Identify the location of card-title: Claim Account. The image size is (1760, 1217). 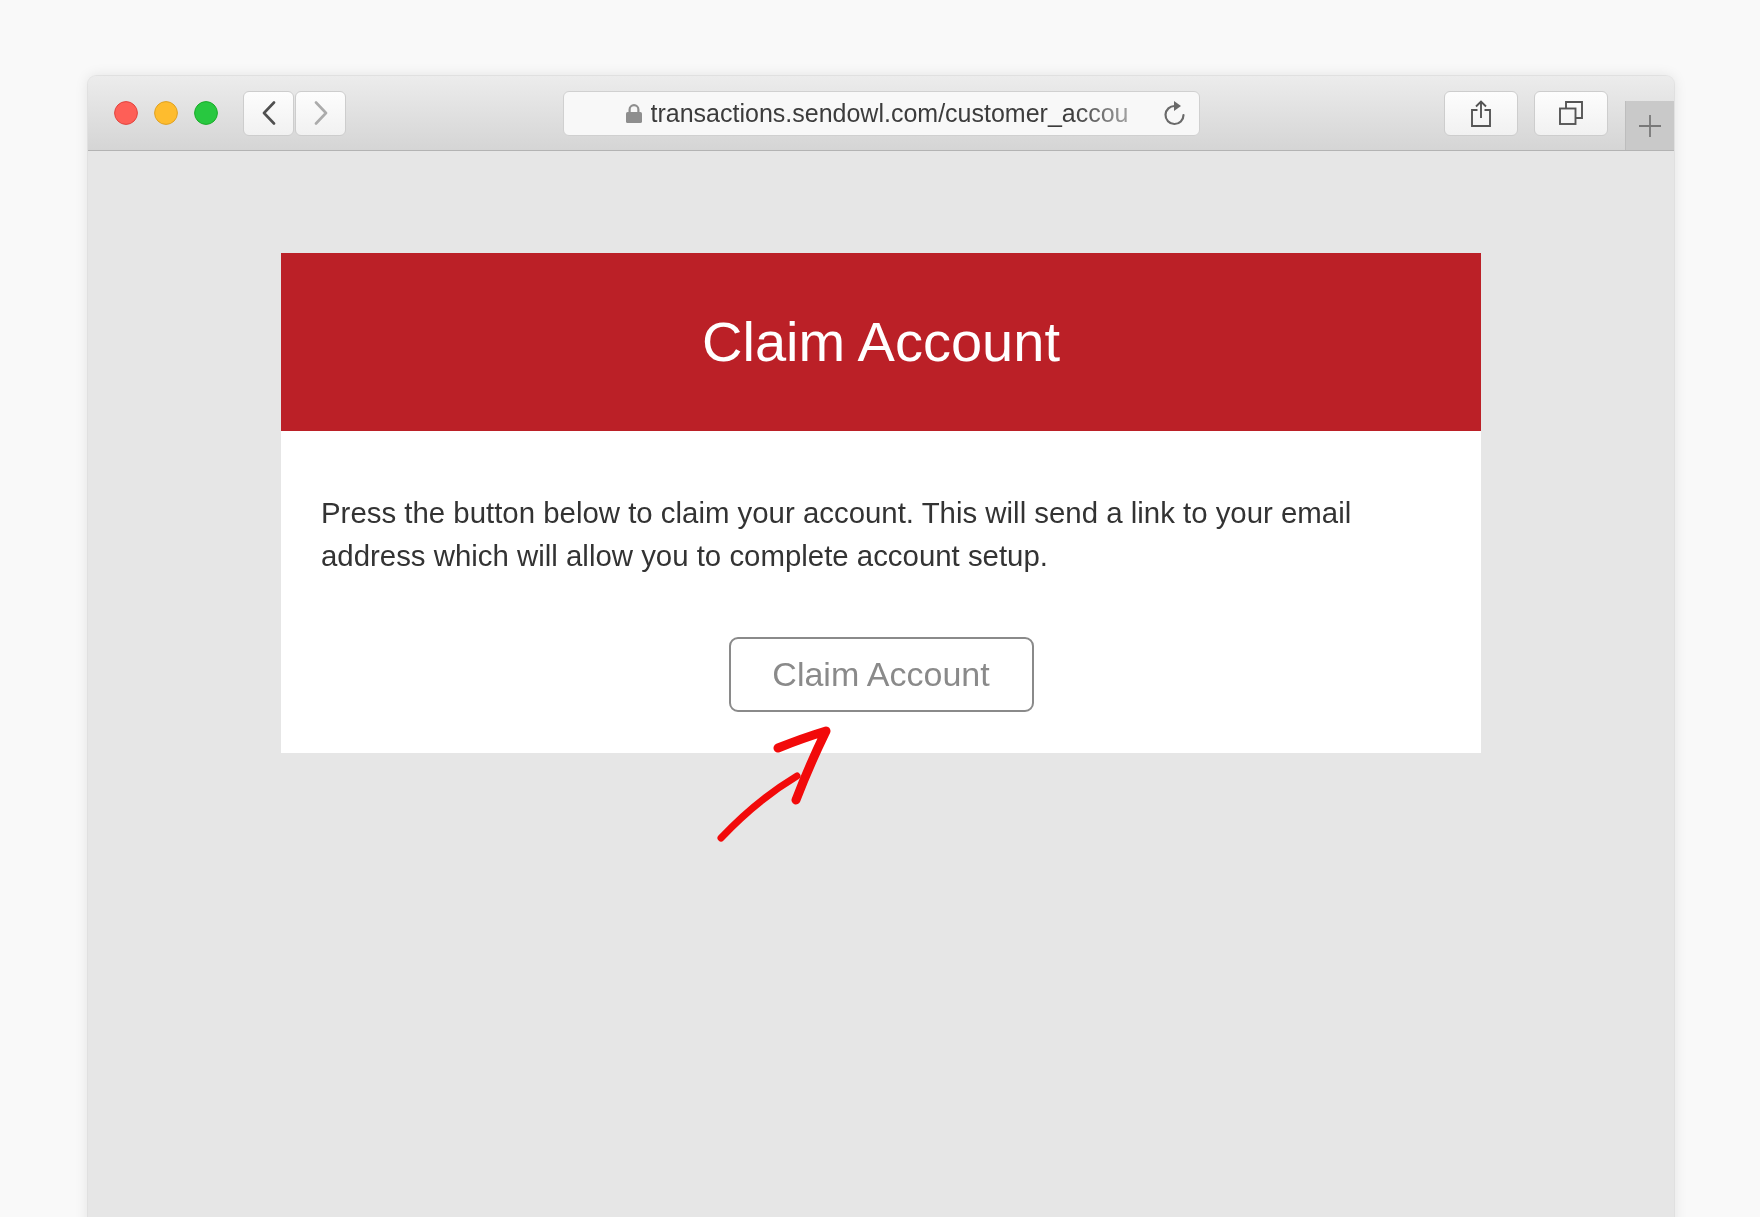
(881, 342).